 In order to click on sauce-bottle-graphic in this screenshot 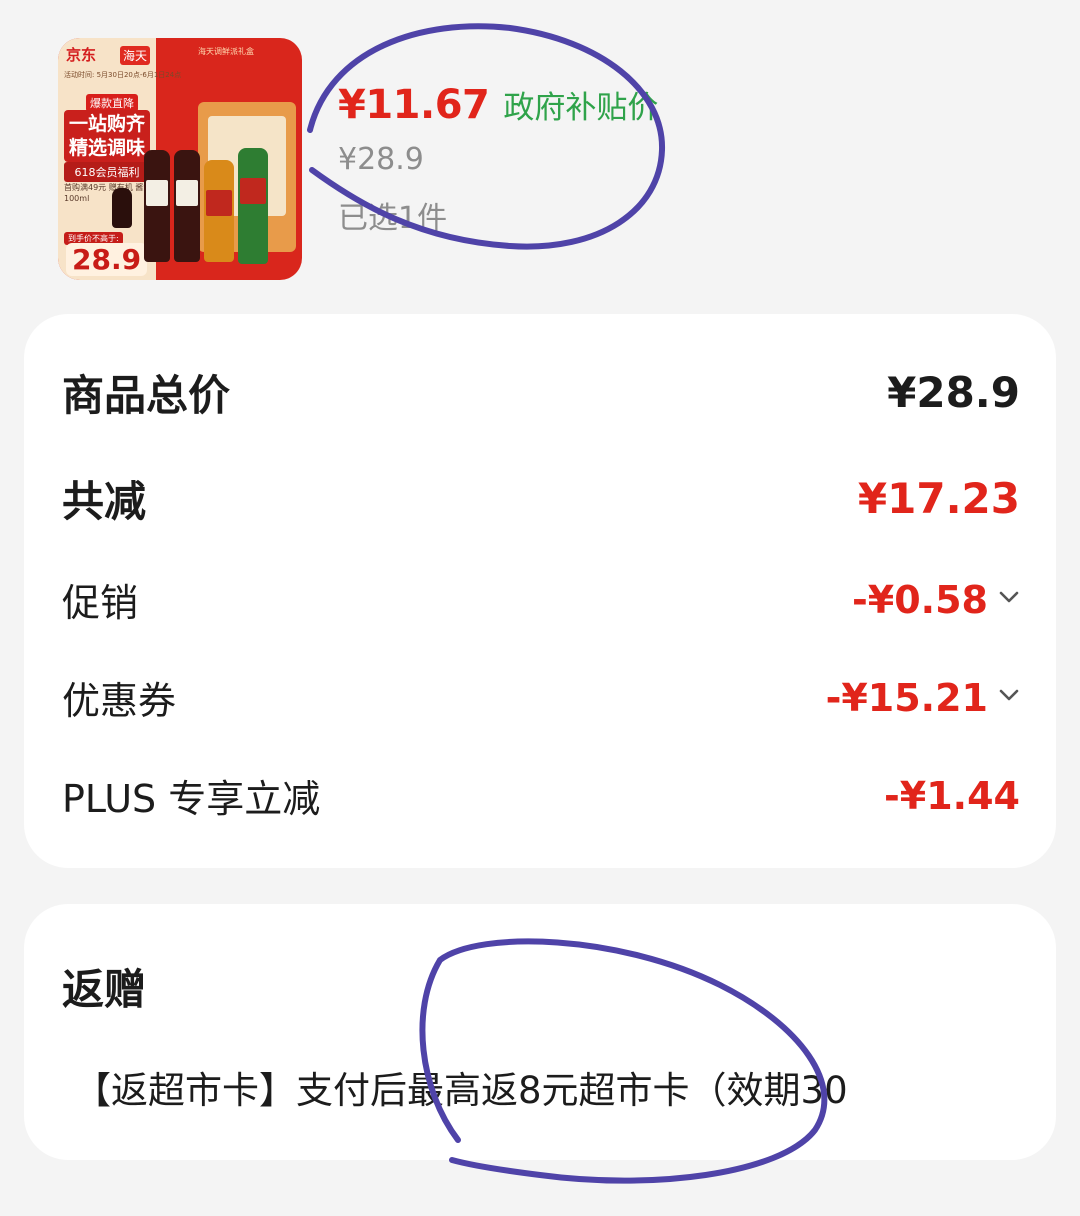, I will do `click(253, 206)`.